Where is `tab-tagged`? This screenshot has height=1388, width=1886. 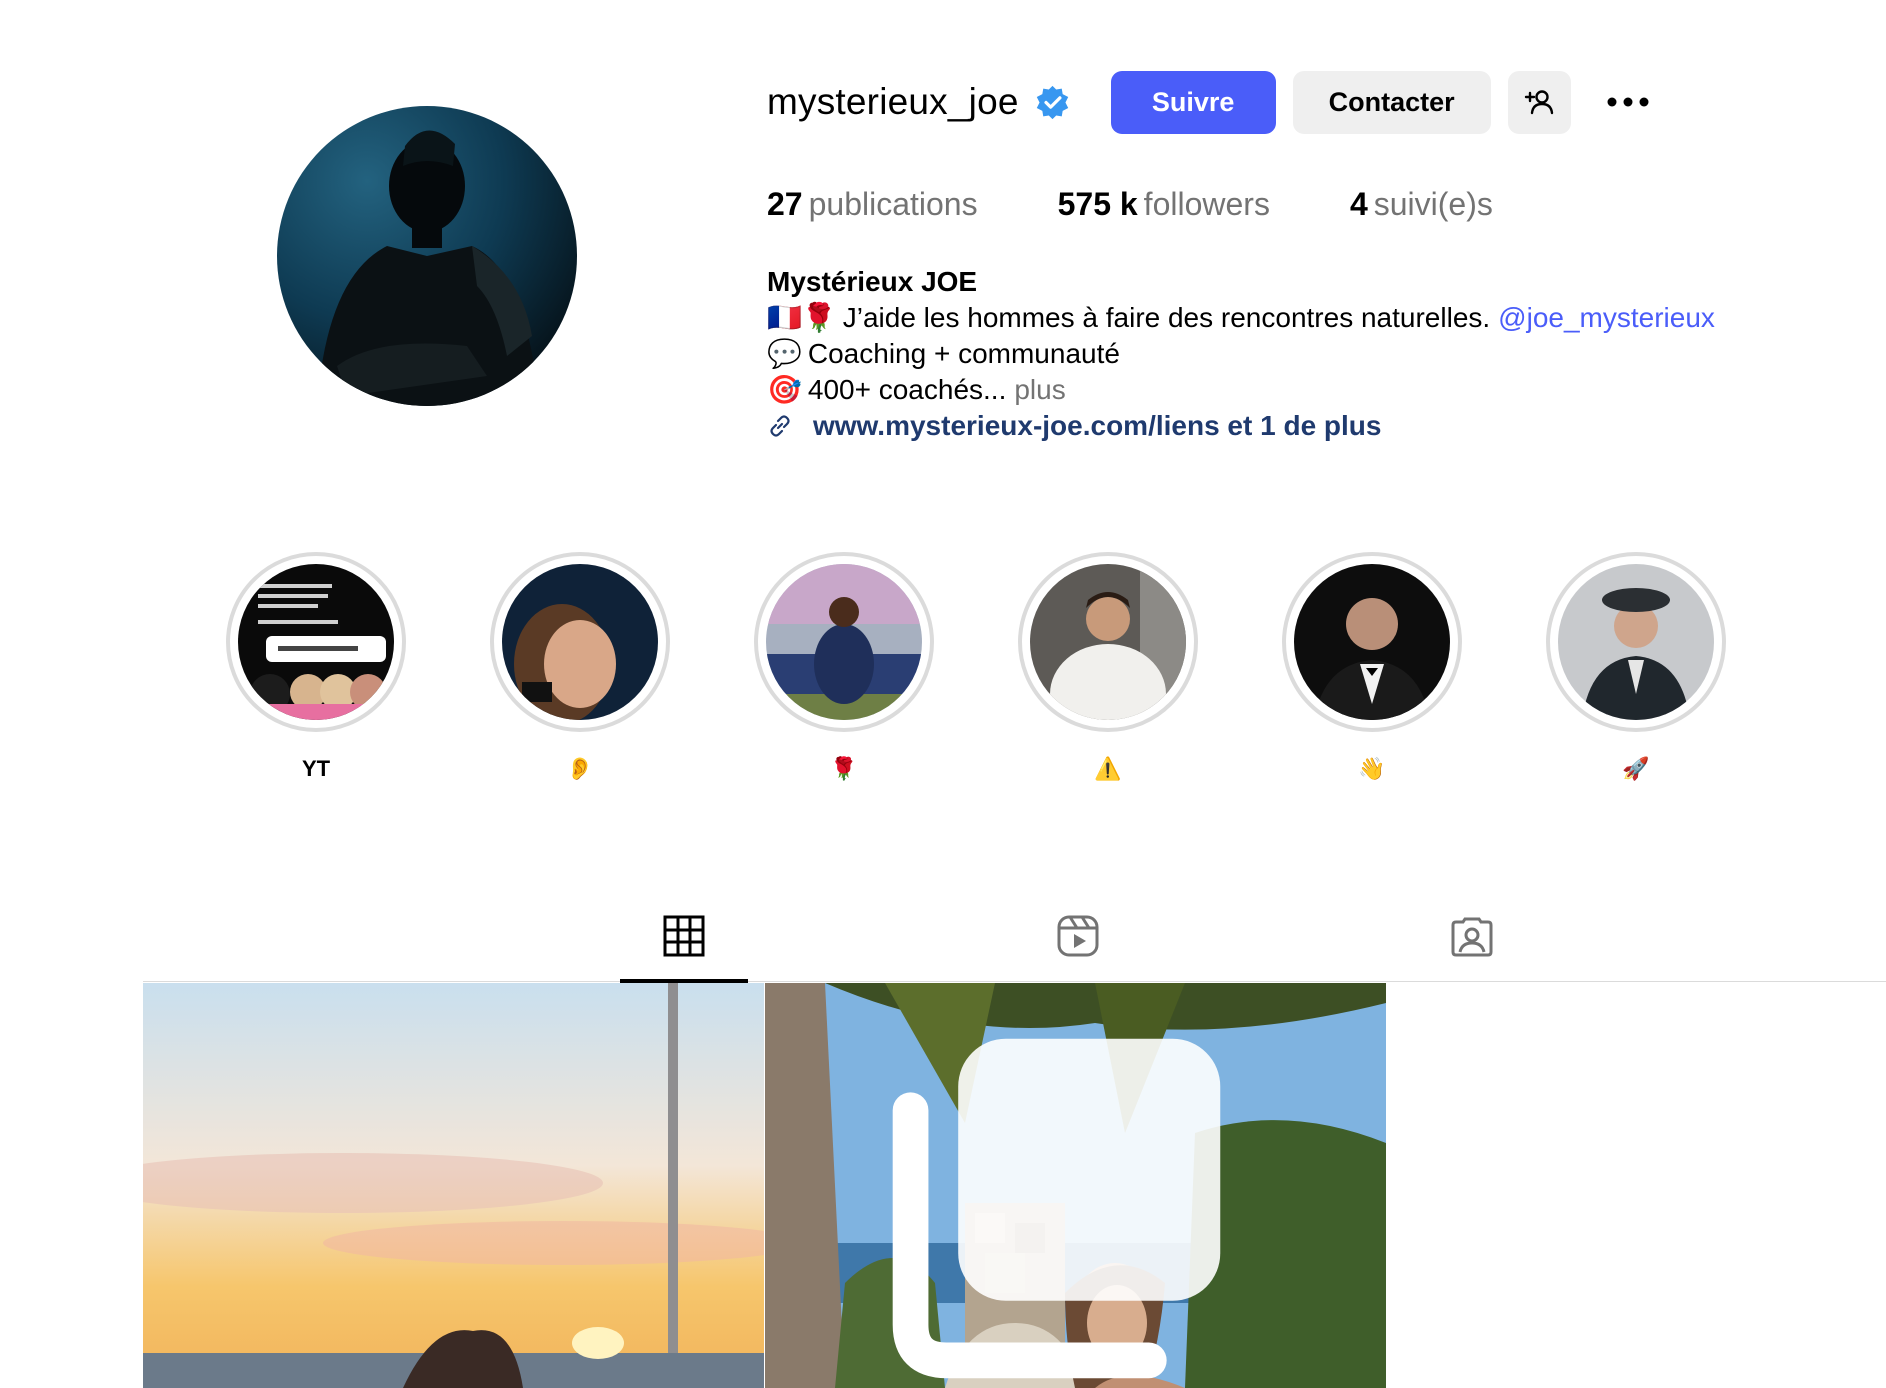
tab-tagged is located at coordinates (1472, 947).